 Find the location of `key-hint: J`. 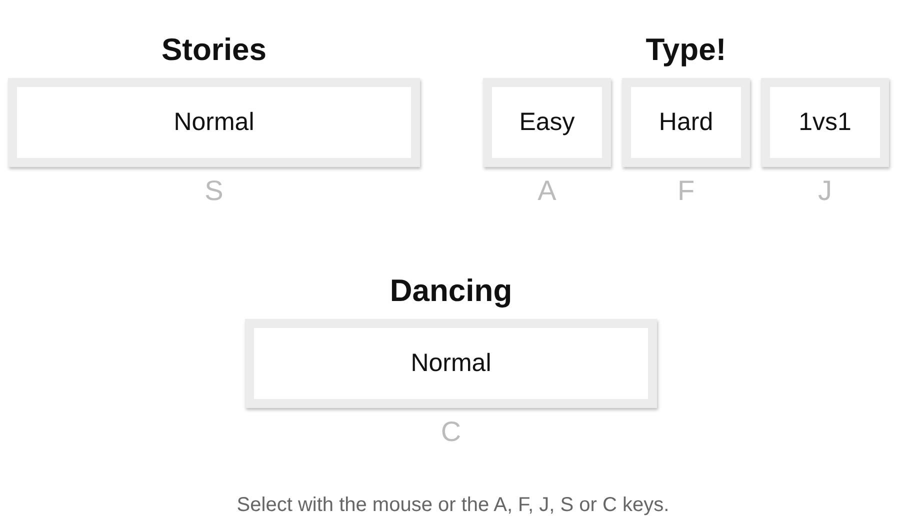

key-hint: J is located at coordinates (825, 191).